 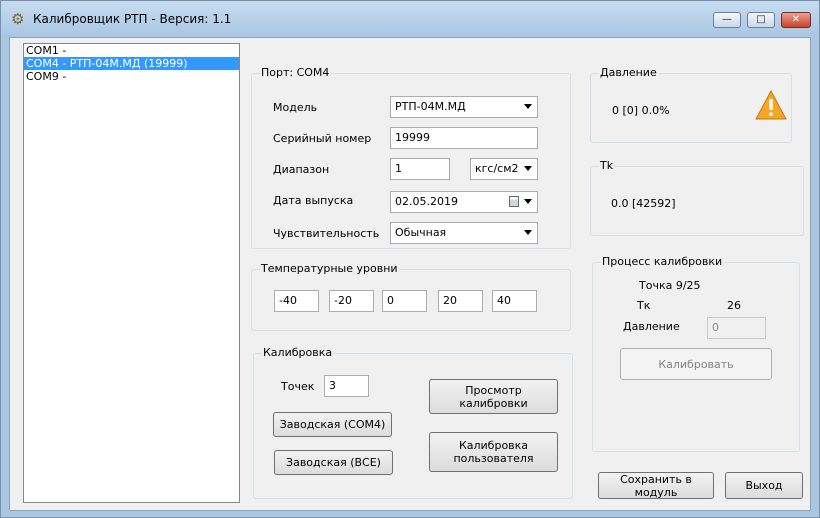 What do you see at coordinates (644, 305) in the screenshot?
I see `process-tk-label: Тк` at bounding box center [644, 305].